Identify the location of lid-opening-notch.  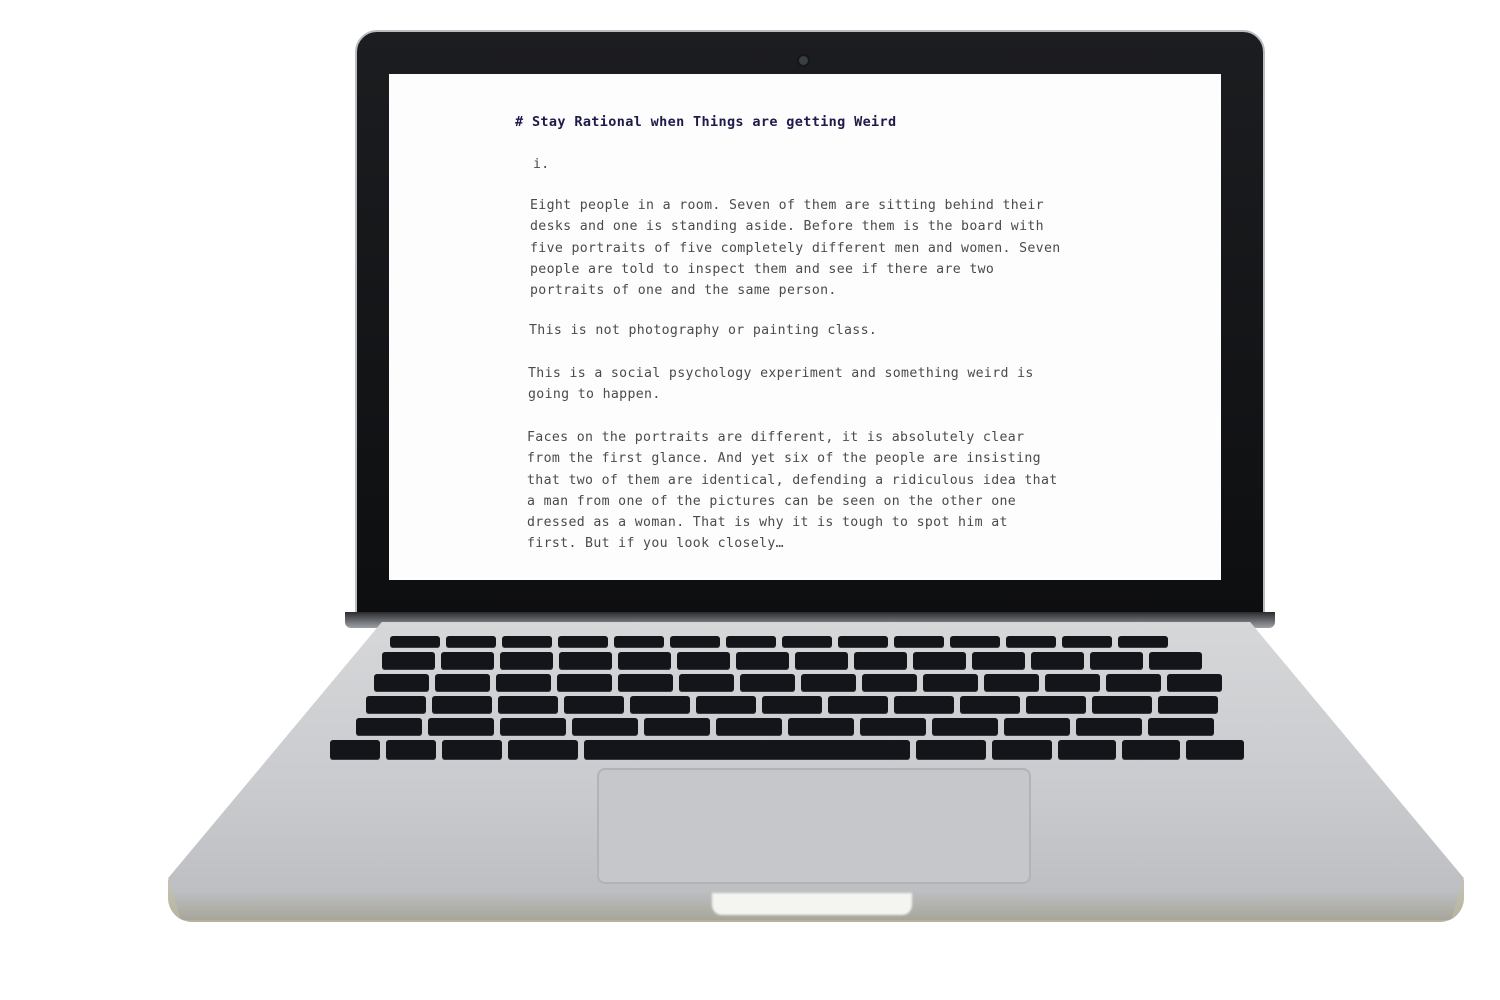
(812, 904).